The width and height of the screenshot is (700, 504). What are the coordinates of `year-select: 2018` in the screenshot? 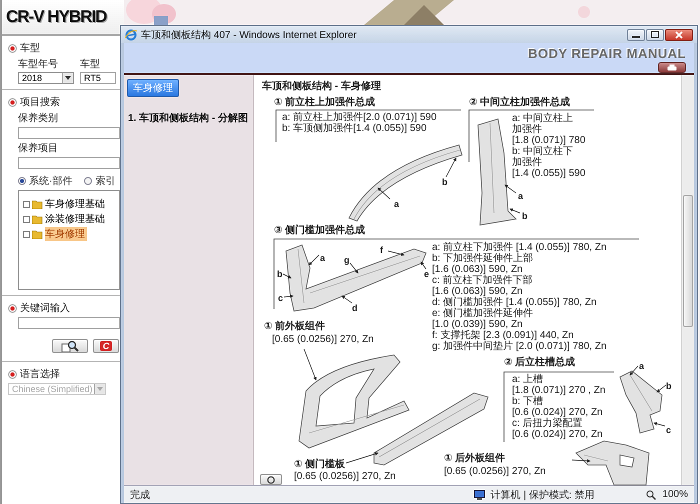 It's located at (46, 78).